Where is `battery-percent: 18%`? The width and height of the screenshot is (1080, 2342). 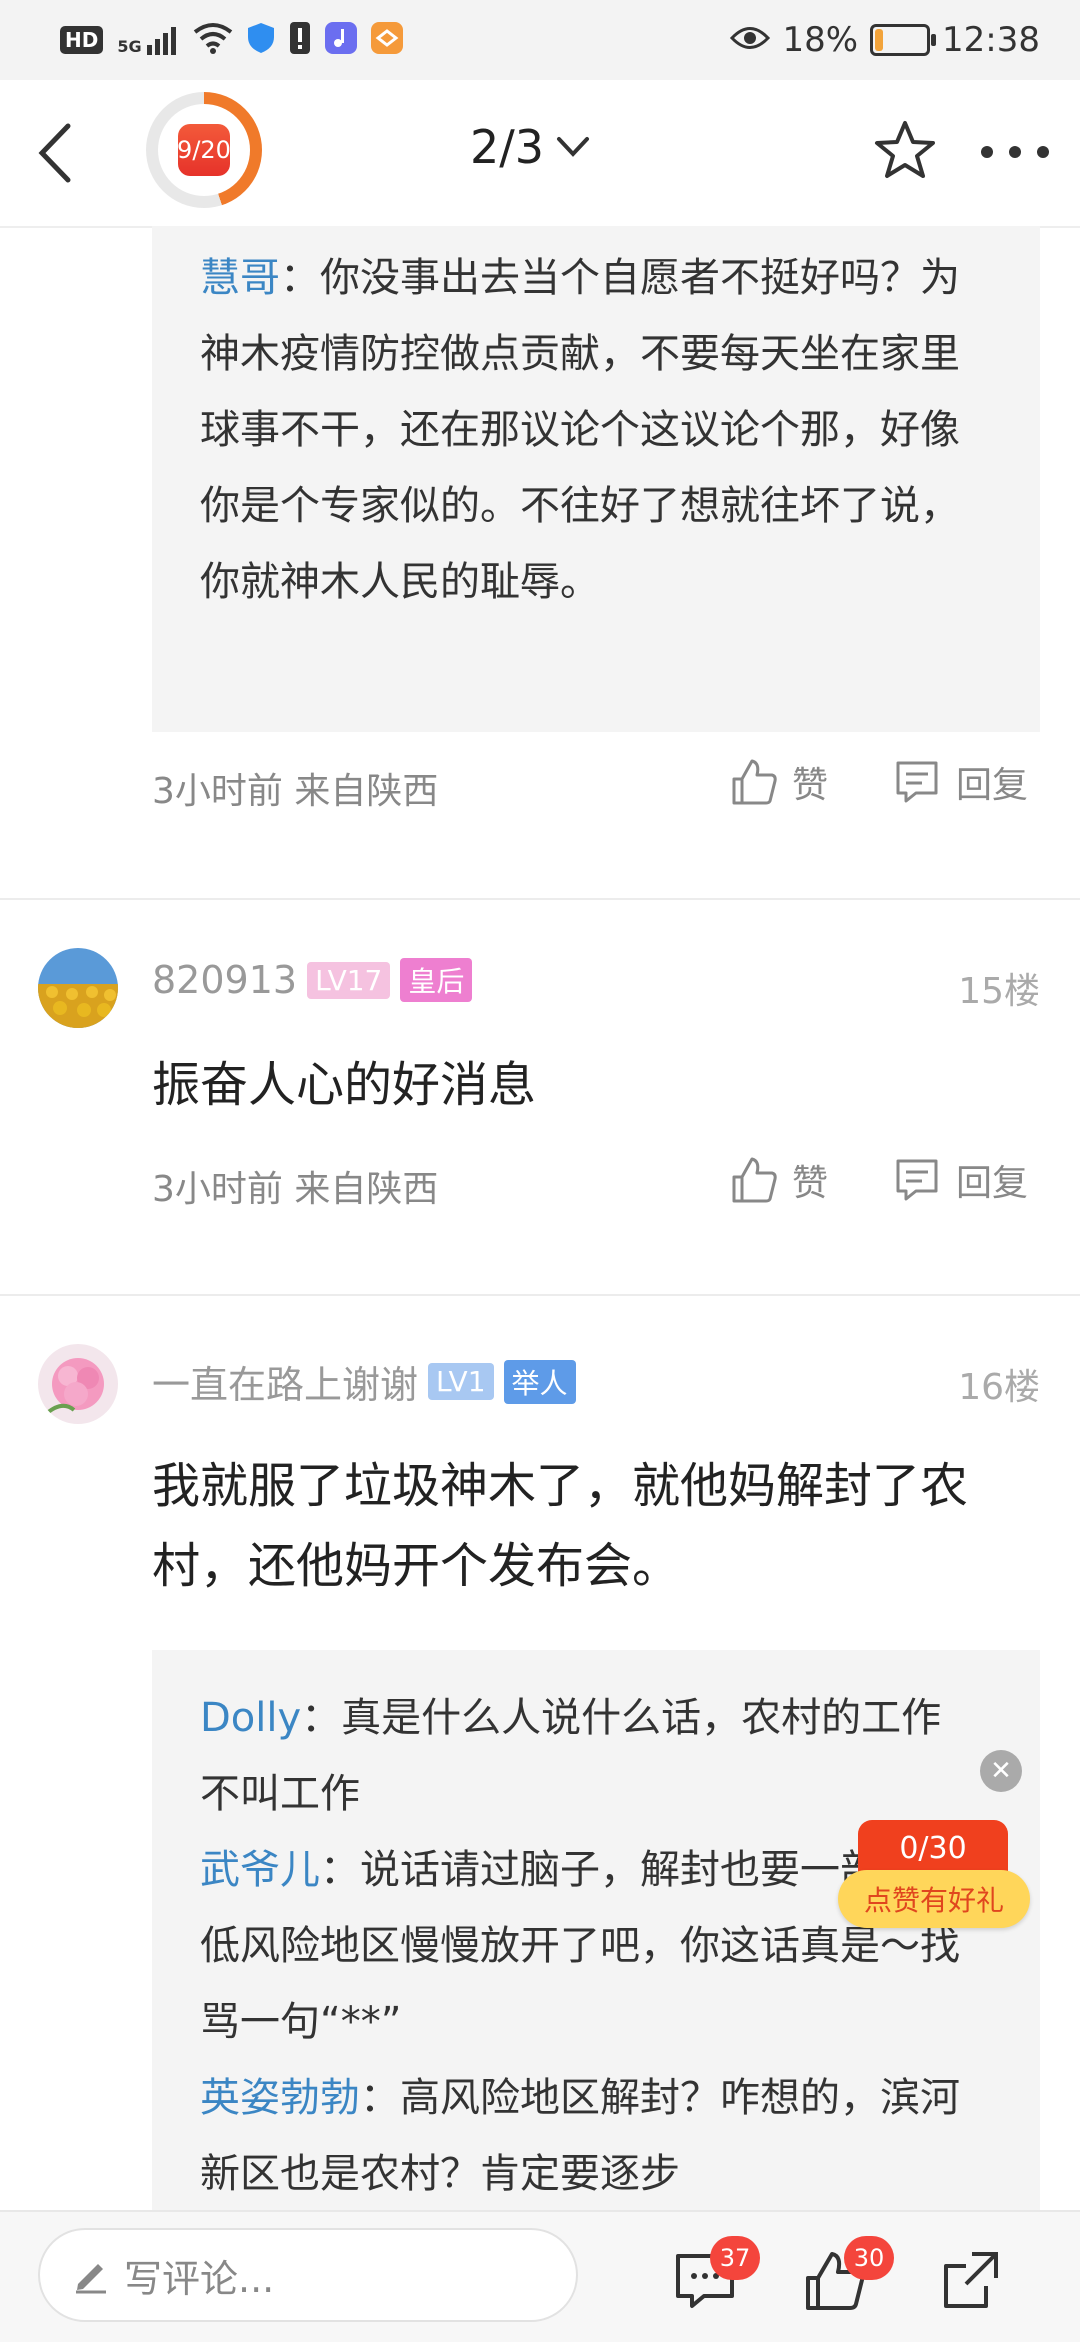
battery-percent: 18% is located at coordinates (820, 40).